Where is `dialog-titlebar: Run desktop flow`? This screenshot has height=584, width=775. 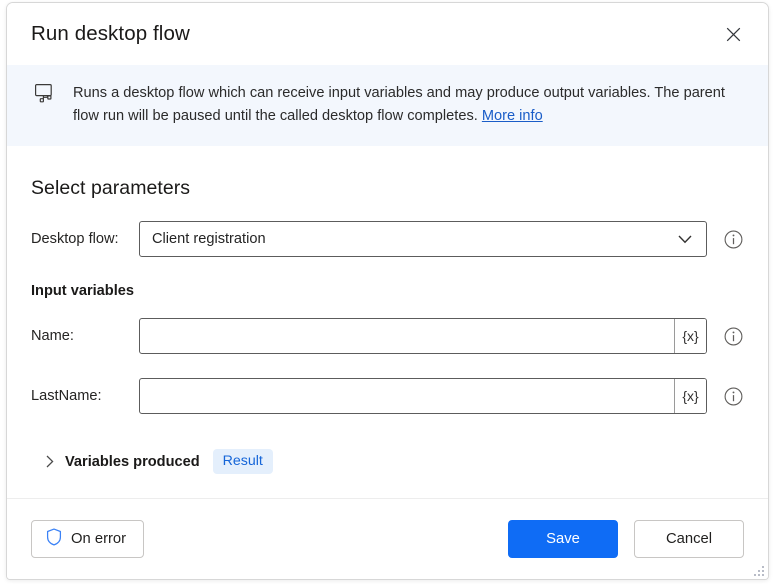
dialog-titlebar: Run desktop flow is located at coordinates (387, 34).